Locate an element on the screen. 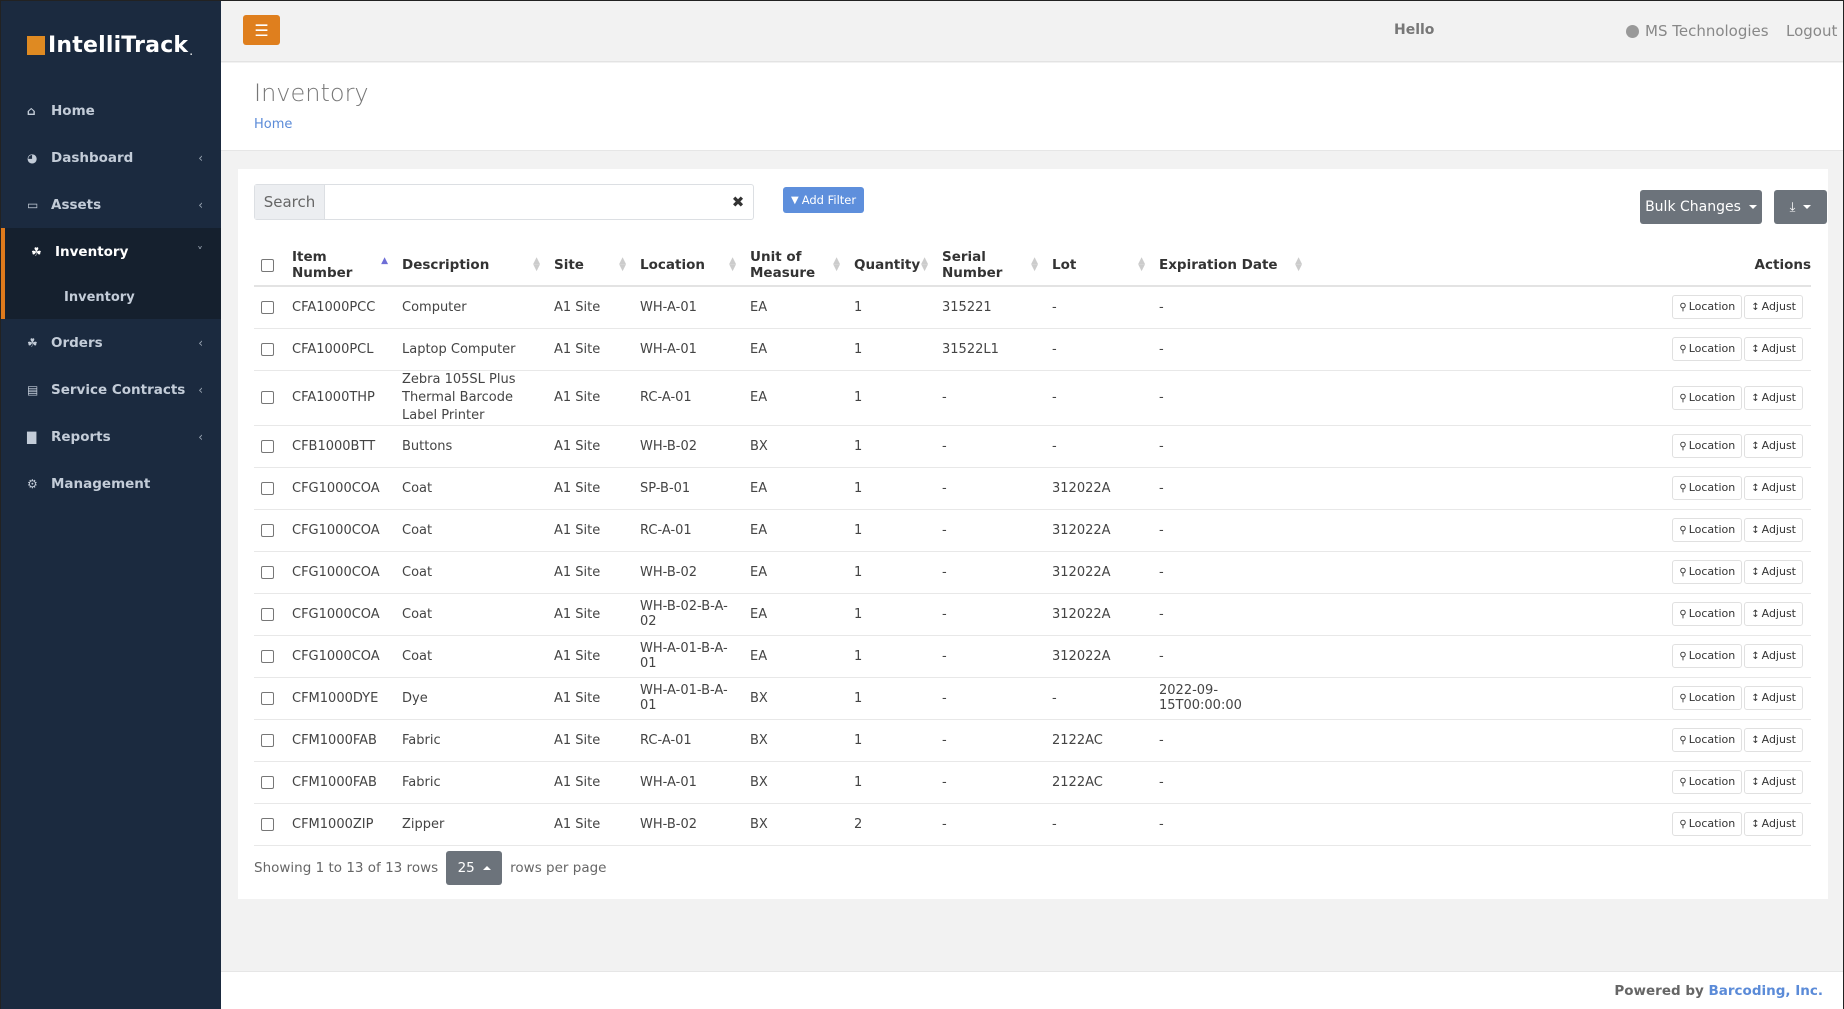 The height and width of the screenshot is (1009, 1844). bulk-changes-button: Bulk Changes is located at coordinates (1701, 207).